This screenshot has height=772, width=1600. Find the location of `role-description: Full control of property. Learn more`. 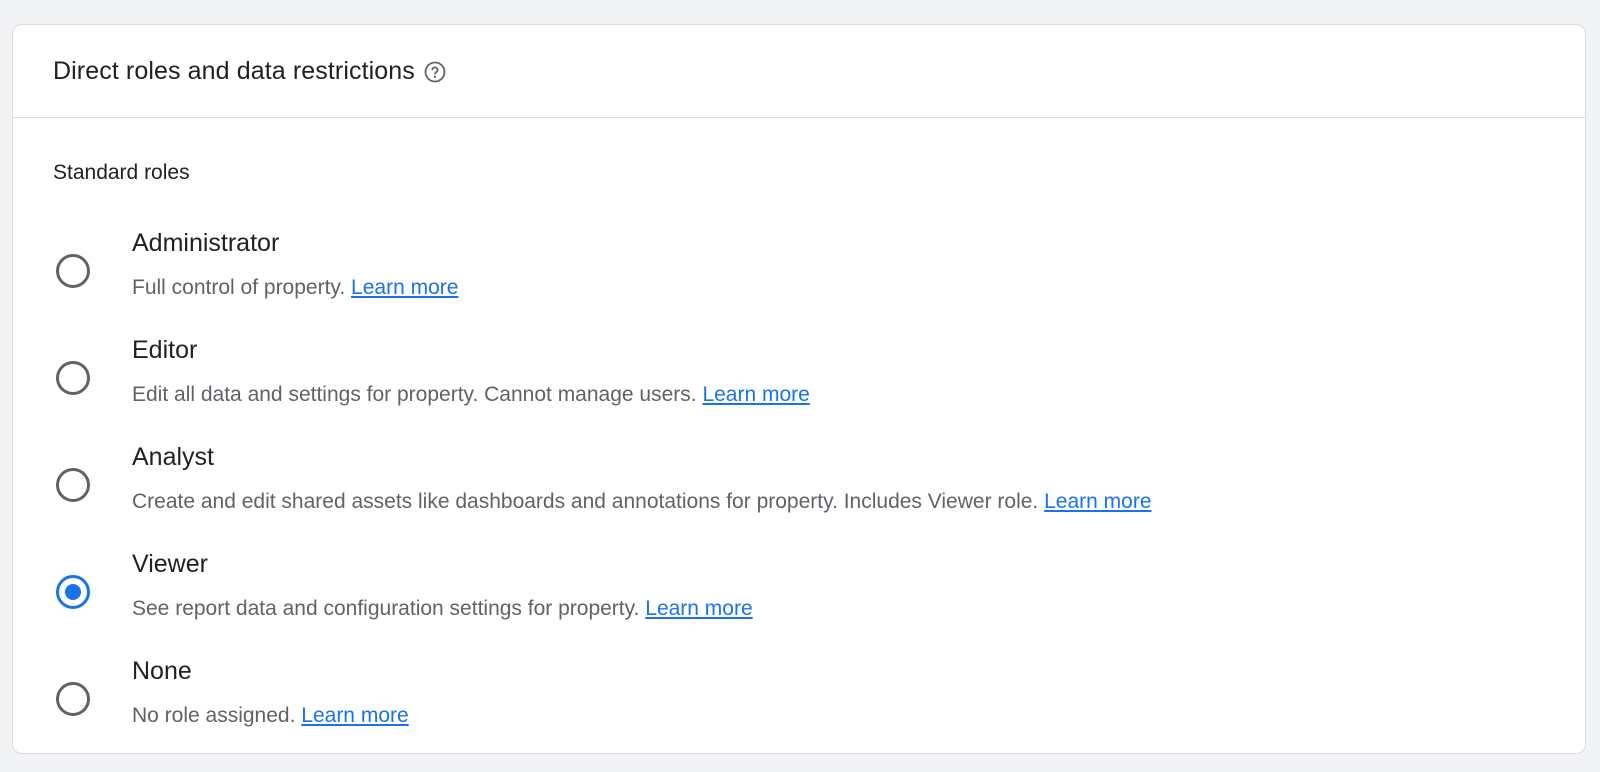

role-description: Full control of property. Learn more is located at coordinates (295, 288).